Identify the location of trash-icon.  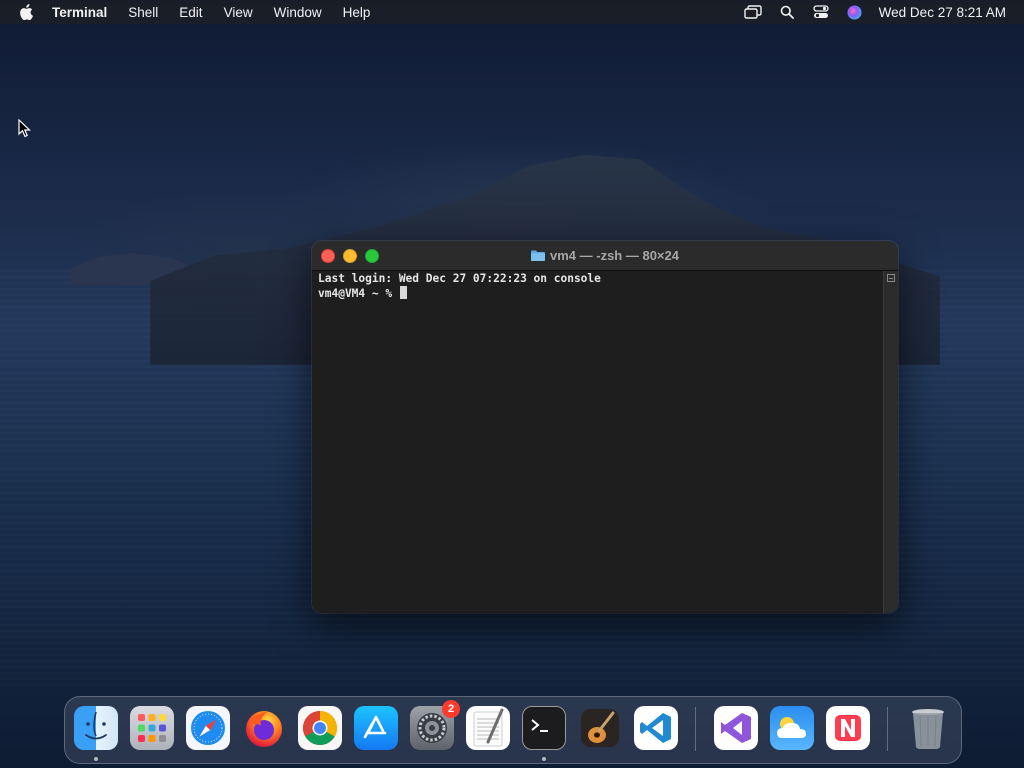
(928, 728).